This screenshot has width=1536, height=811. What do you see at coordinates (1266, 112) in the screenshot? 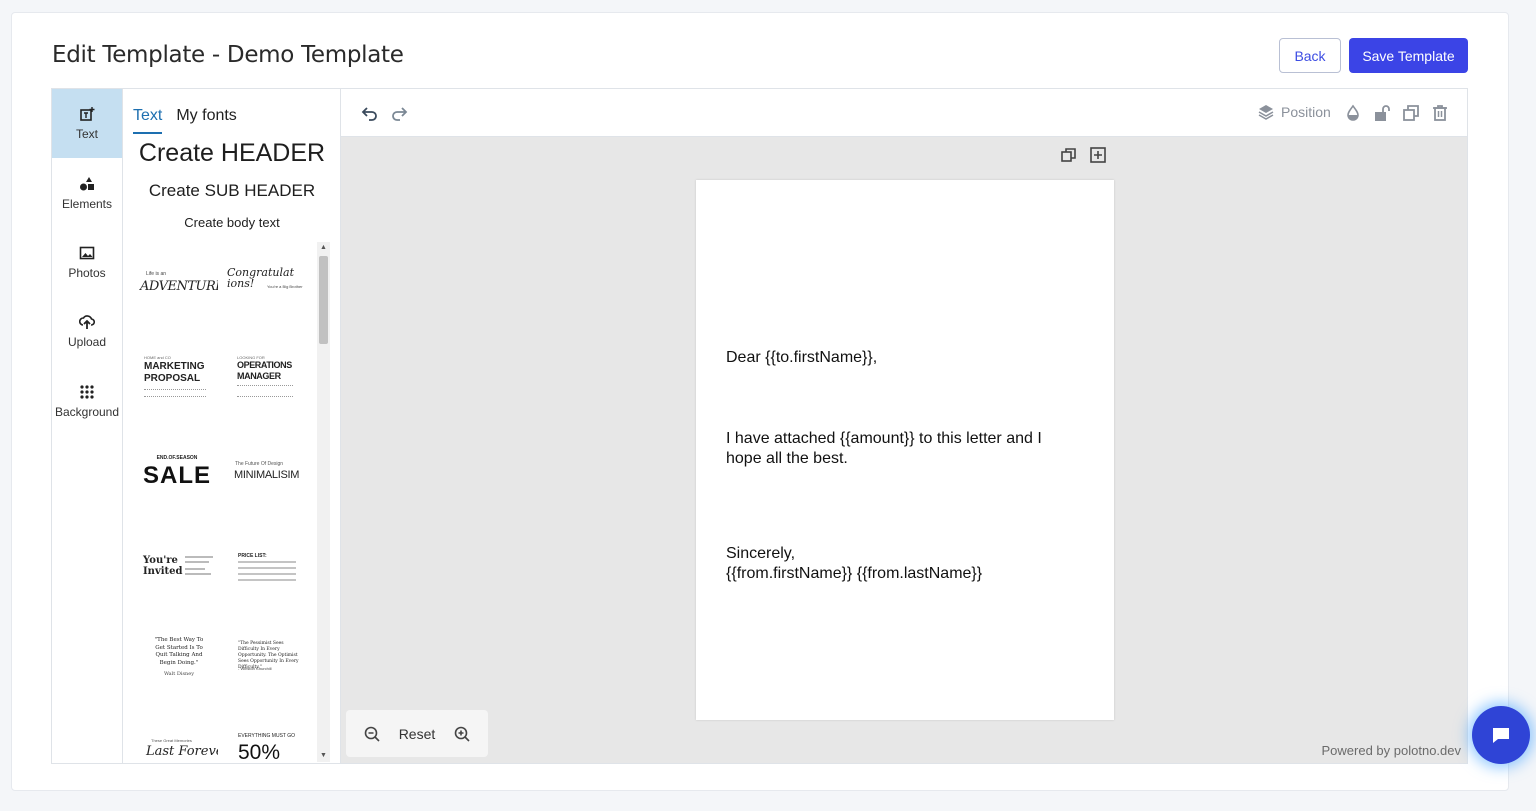
I see `layers-icon` at bounding box center [1266, 112].